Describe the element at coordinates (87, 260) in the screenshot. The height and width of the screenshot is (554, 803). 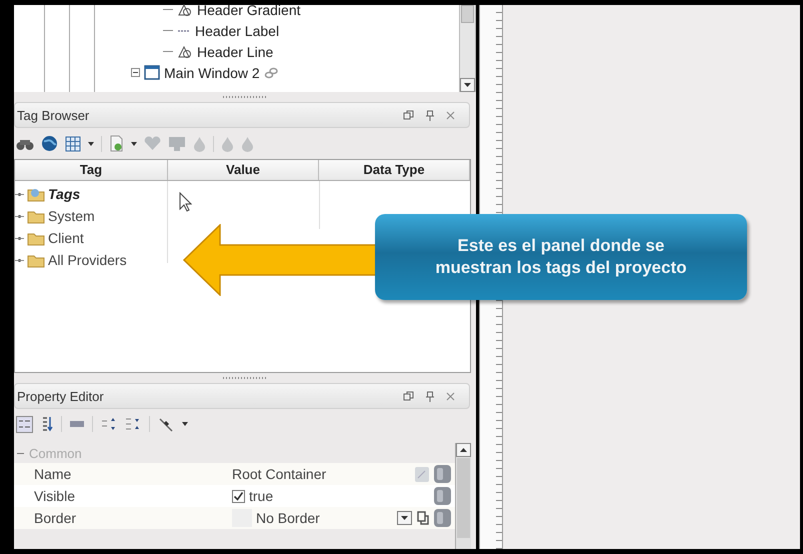
I see `tree-item: All Providers` at that location.